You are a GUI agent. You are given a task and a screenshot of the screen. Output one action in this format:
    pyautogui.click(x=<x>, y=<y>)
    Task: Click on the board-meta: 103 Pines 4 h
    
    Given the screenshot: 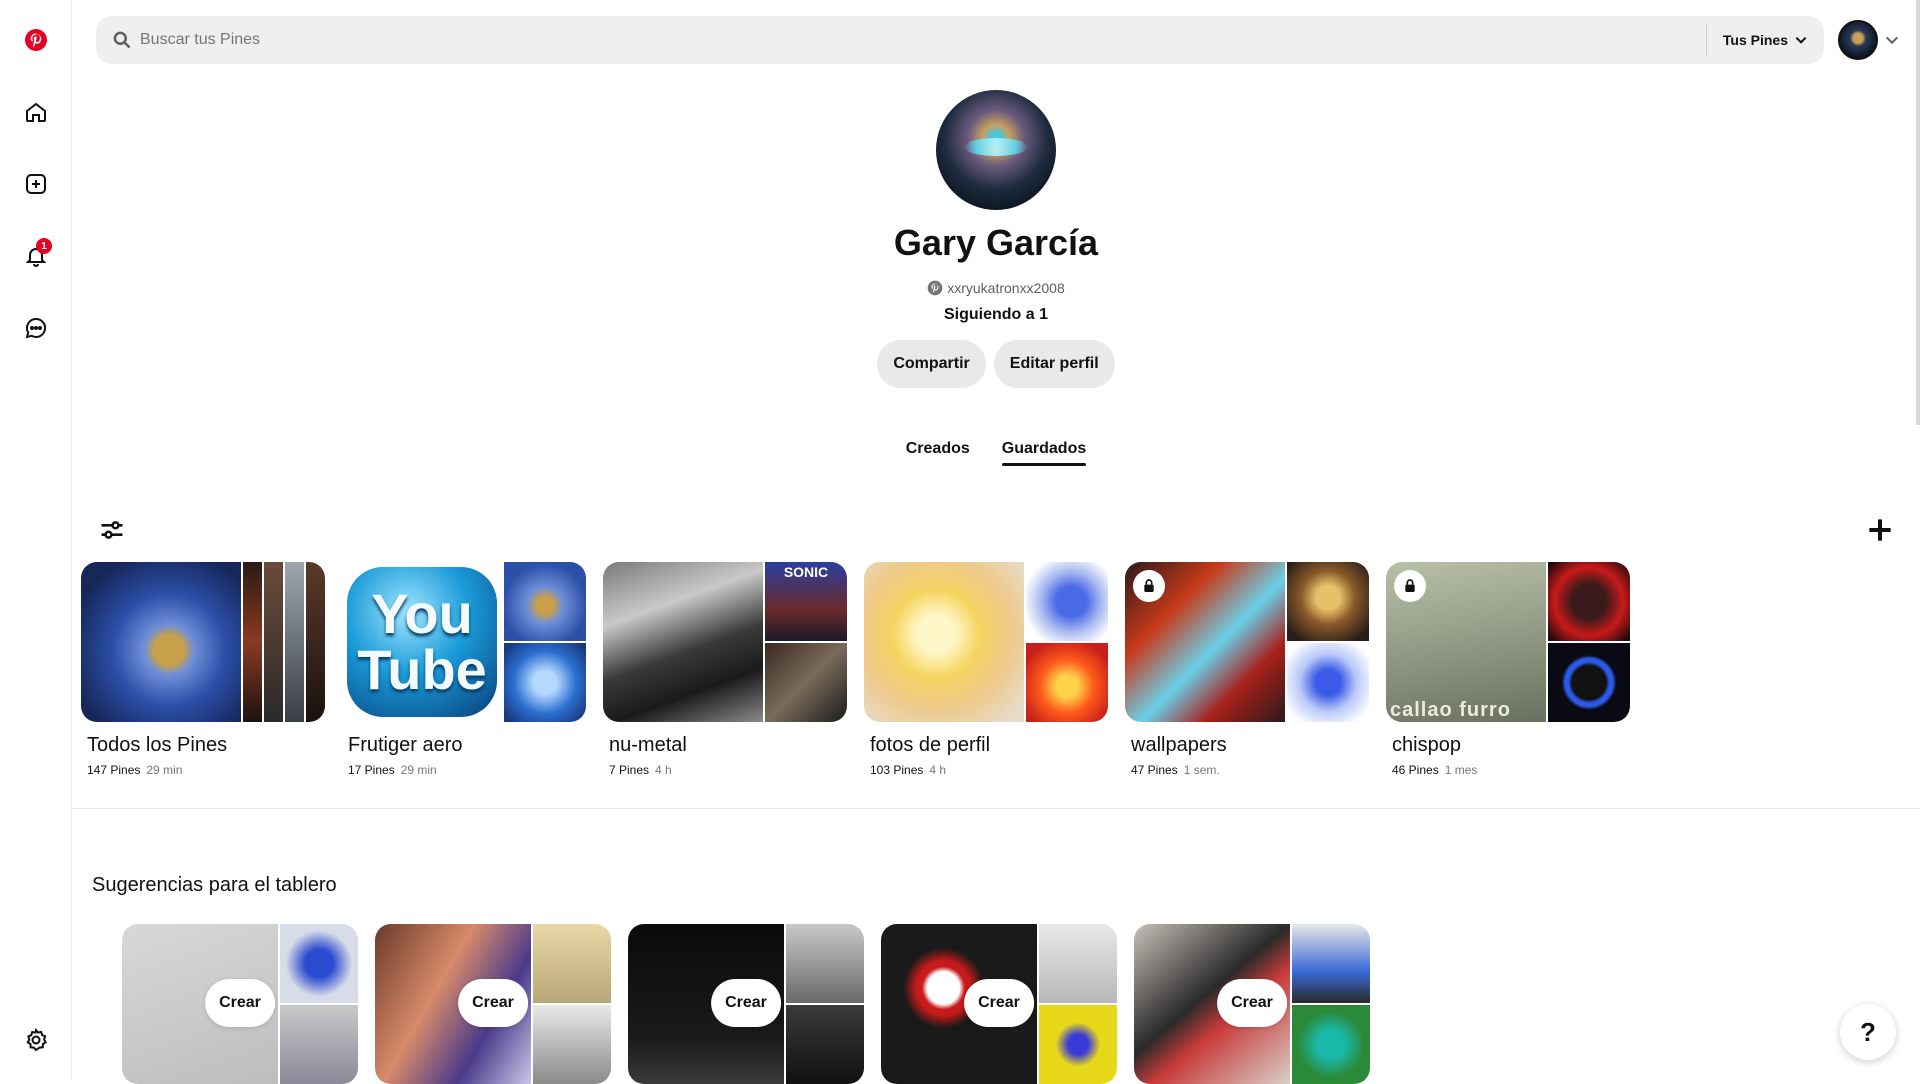 What is the action you would take?
    pyautogui.click(x=989, y=770)
    